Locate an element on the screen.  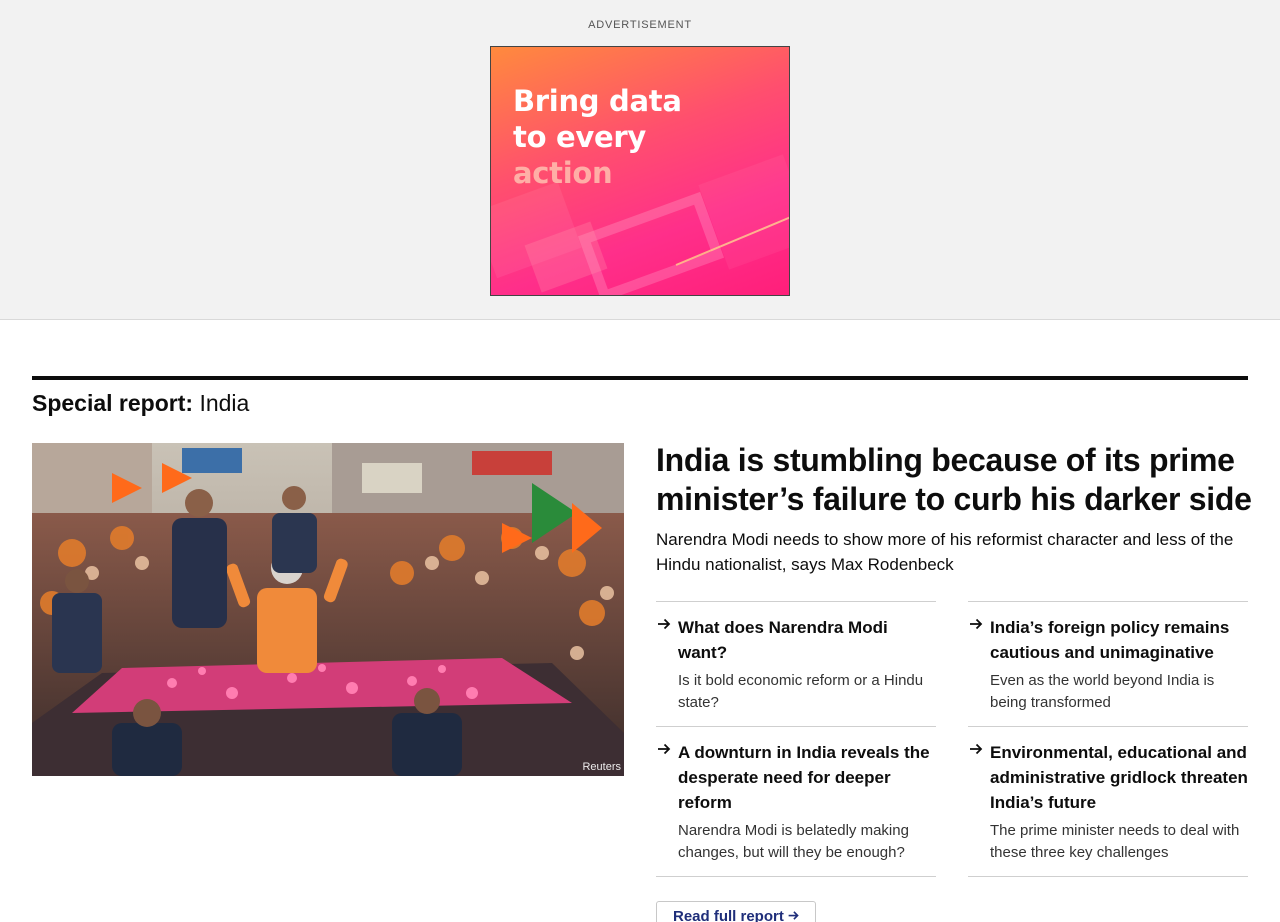
related-article-title: What does Narendra Modi want? is located at coordinates (807, 640).